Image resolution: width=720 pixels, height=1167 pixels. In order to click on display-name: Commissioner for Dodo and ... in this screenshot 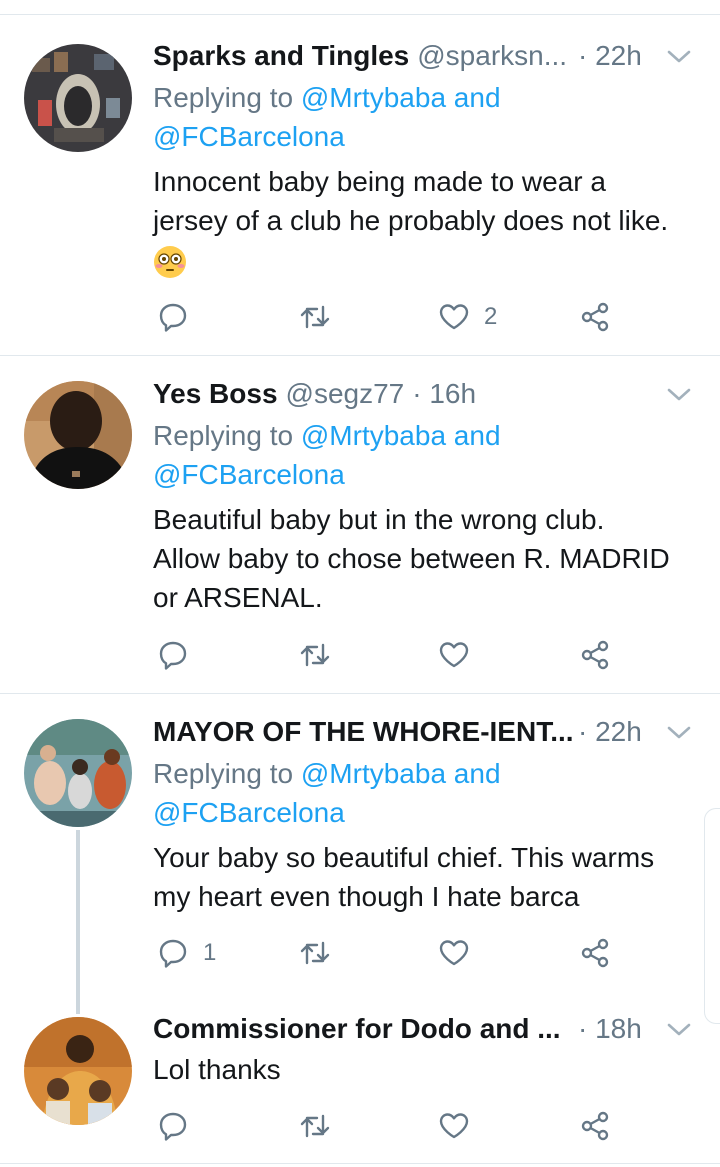, I will do `click(357, 1029)`.